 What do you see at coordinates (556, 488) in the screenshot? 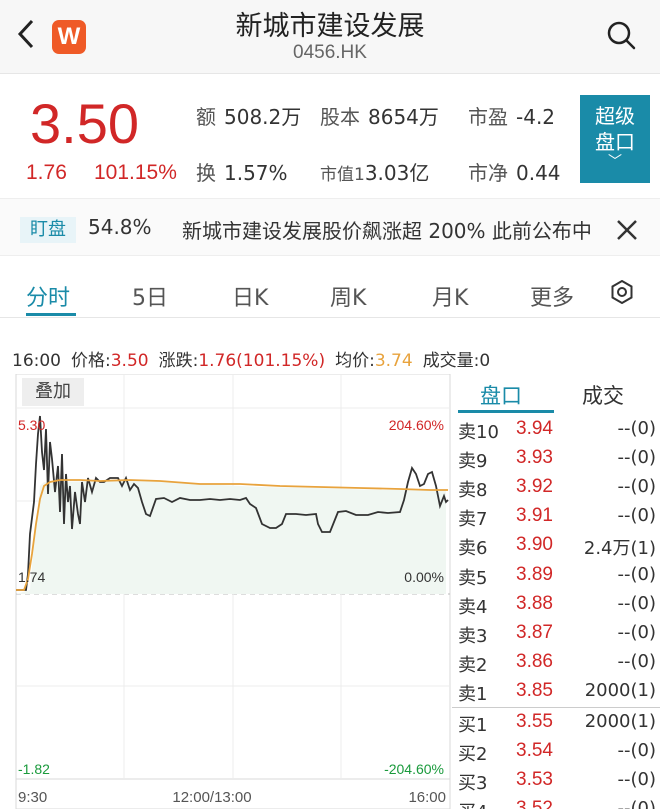
I see `orderbook-row: 卖8 3.92 --(0)` at bounding box center [556, 488].